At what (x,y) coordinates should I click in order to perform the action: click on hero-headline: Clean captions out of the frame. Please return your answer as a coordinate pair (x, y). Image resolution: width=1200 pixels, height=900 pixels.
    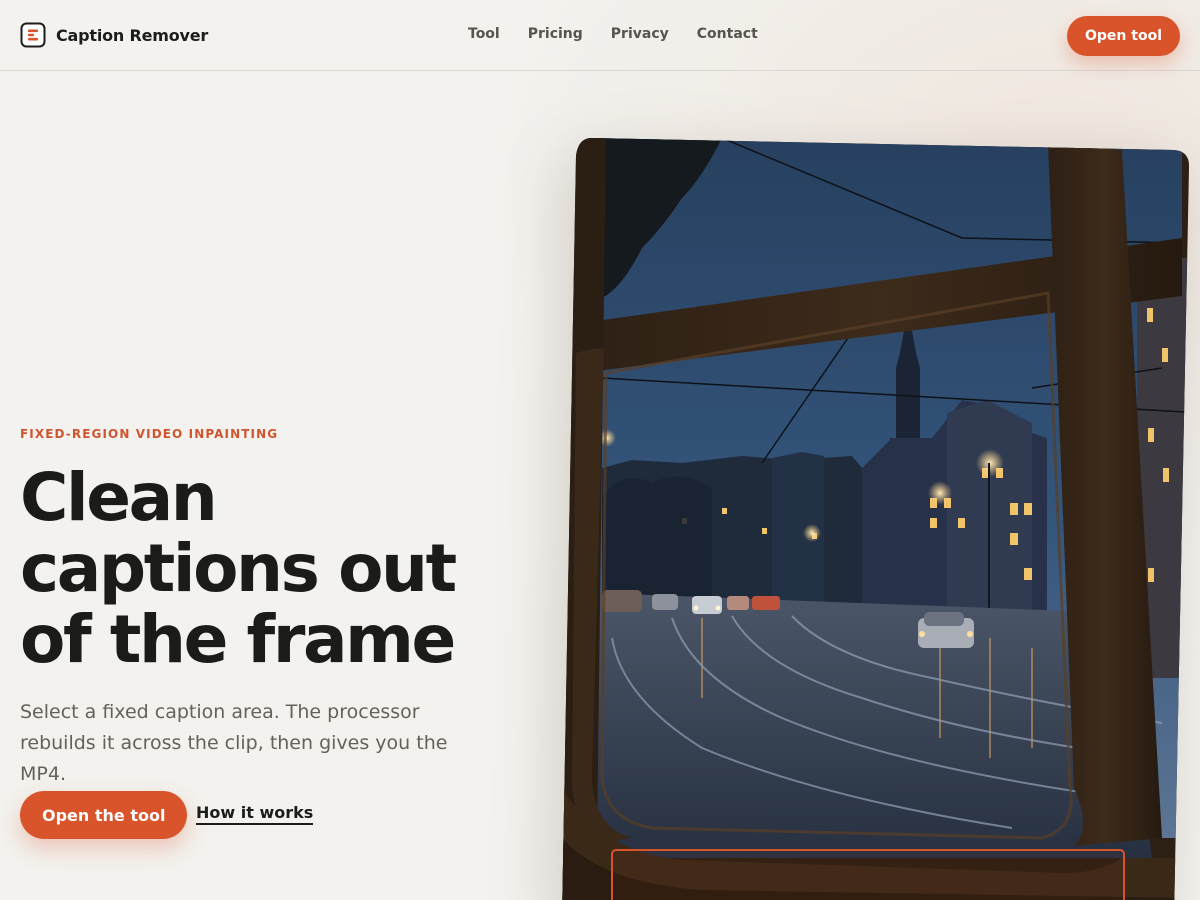
    Looking at the image, I should click on (238, 568).